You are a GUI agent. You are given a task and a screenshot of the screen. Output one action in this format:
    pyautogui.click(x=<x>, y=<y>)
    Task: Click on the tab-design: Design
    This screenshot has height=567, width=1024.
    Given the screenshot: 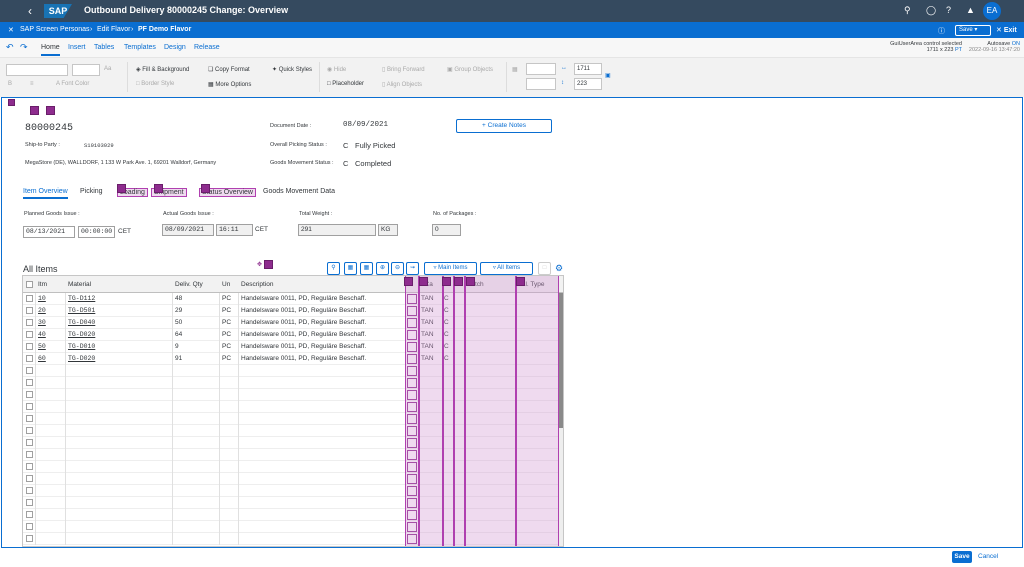 What is the action you would take?
    pyautogui.click(x=175, y=47)
    